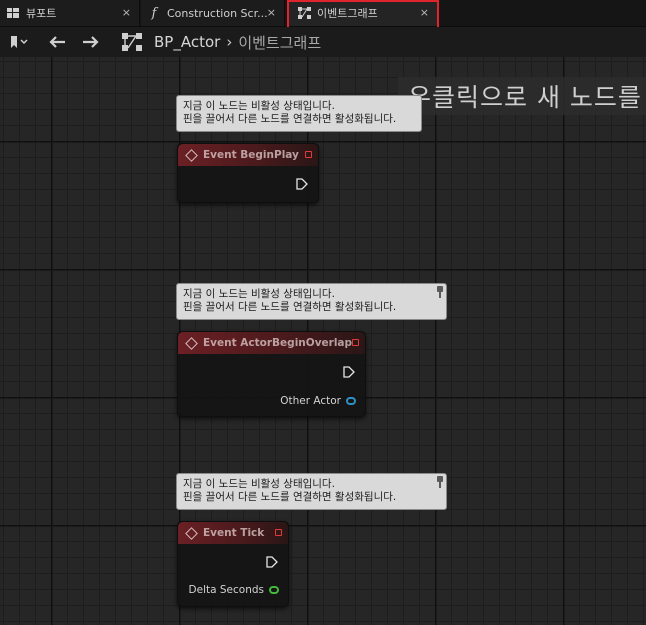 The image size is (646, 625). I want to click on viewport-icon, so click(13, 13).